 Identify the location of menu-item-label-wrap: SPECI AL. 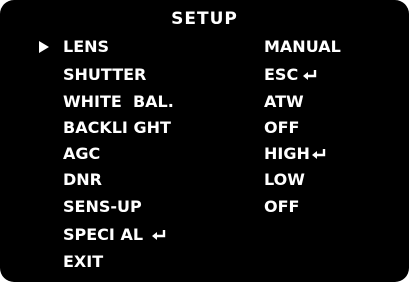
(115, 235).